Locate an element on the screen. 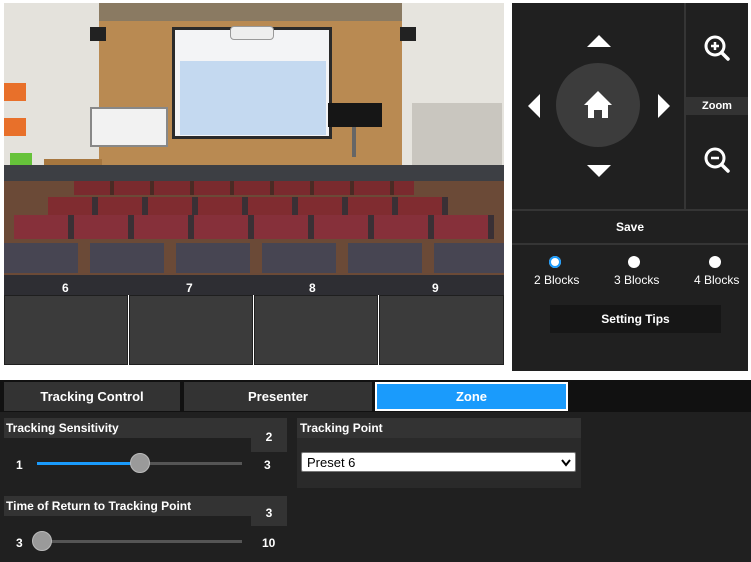  return-time-slider-thumb is located at coordinates (42, 541).